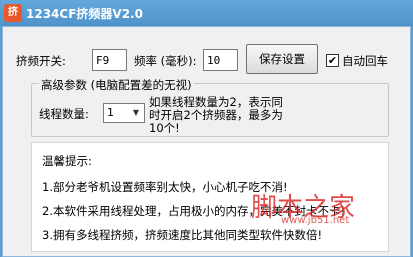  Describe the element at coordinates (109, 60) in the screenshot. I see `switch-hotkey-input` at that location.